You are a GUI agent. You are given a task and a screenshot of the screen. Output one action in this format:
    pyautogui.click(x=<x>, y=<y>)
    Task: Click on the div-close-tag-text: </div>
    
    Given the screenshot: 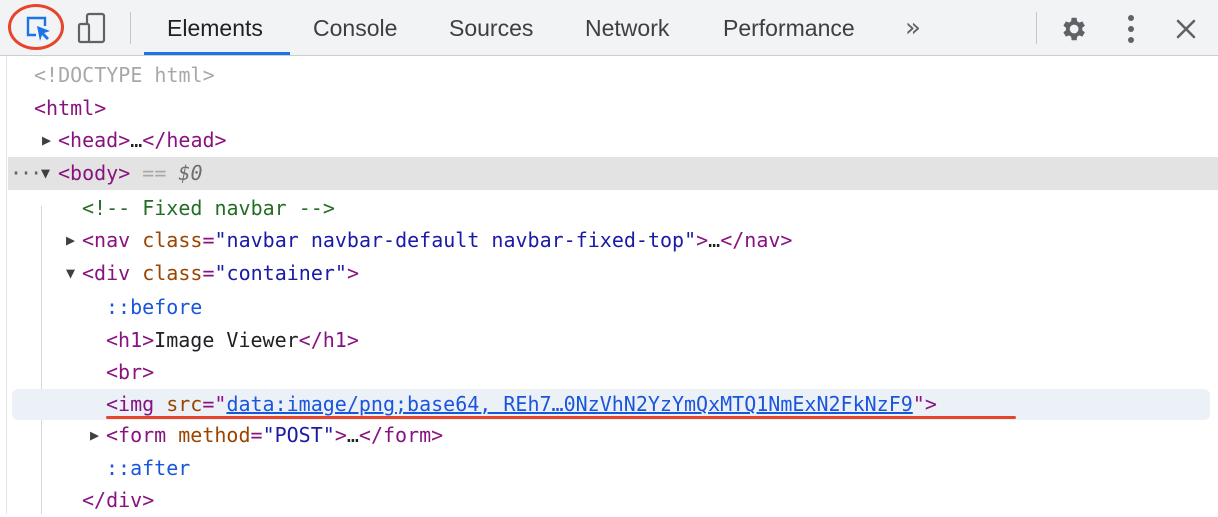 What is the action you would take?
    pyautogui.click(x=118, y=500)
    